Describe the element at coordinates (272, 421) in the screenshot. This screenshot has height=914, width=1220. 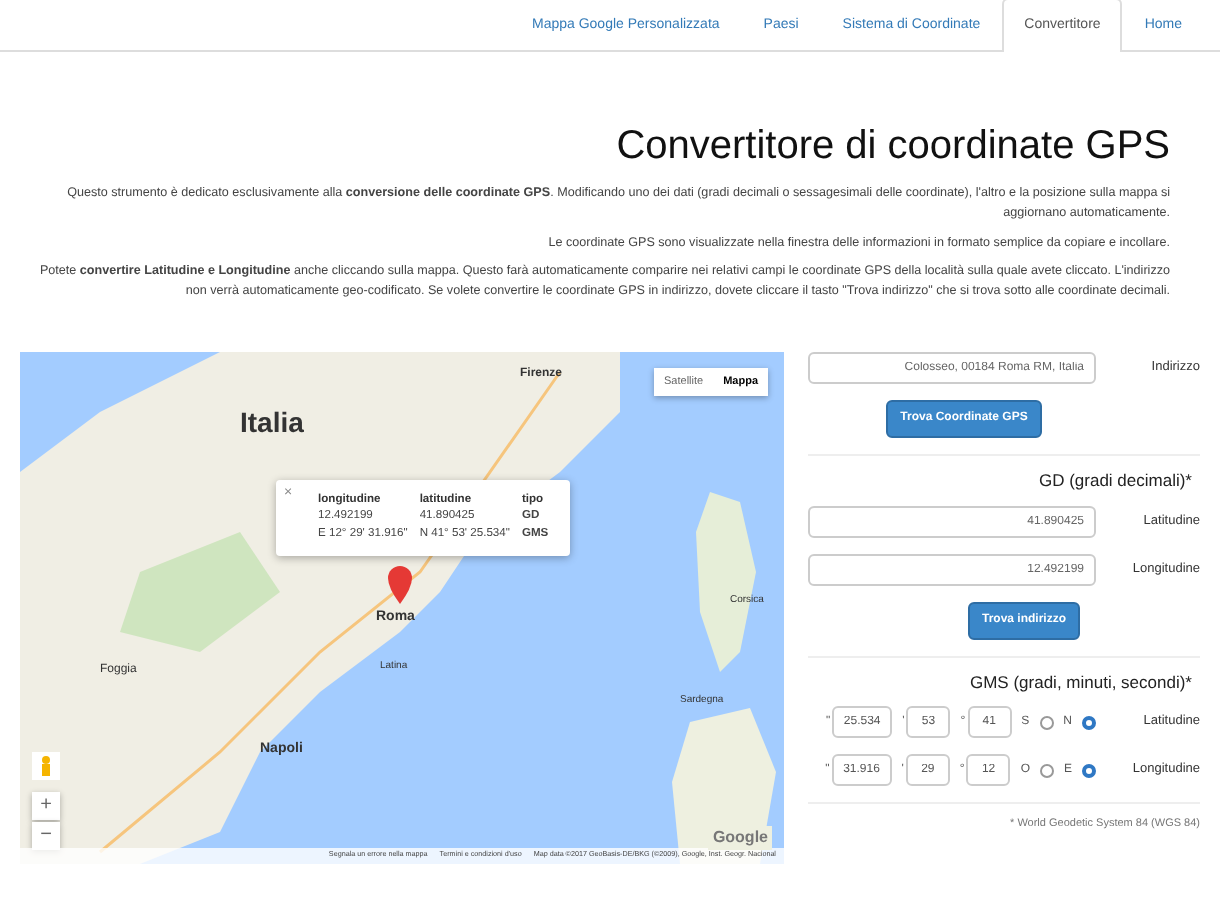
I see `place-label: Italia` at that location.